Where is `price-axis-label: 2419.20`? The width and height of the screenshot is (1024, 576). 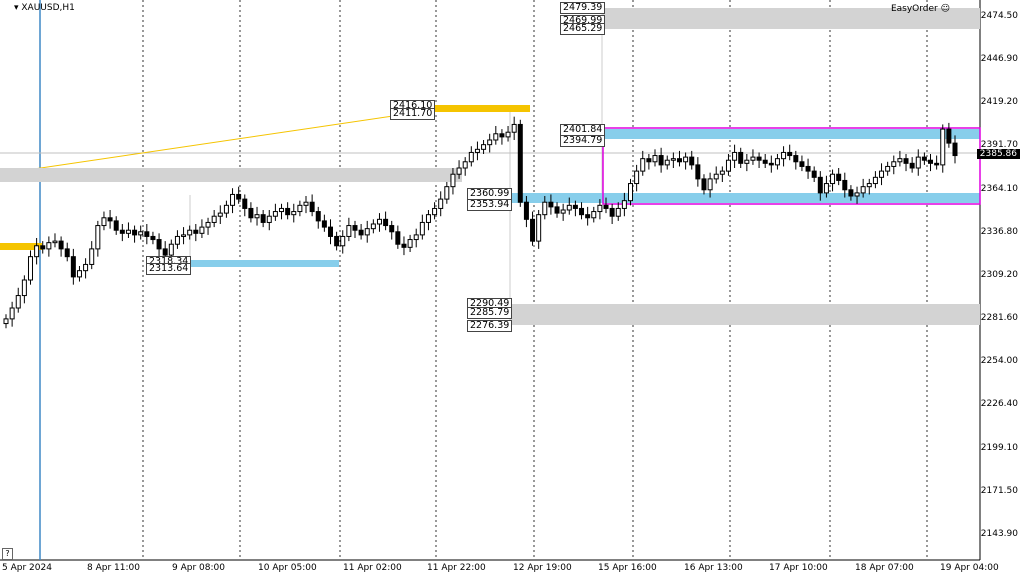 price-axis-label: 2419.20 is located at coordinates (999, 102).